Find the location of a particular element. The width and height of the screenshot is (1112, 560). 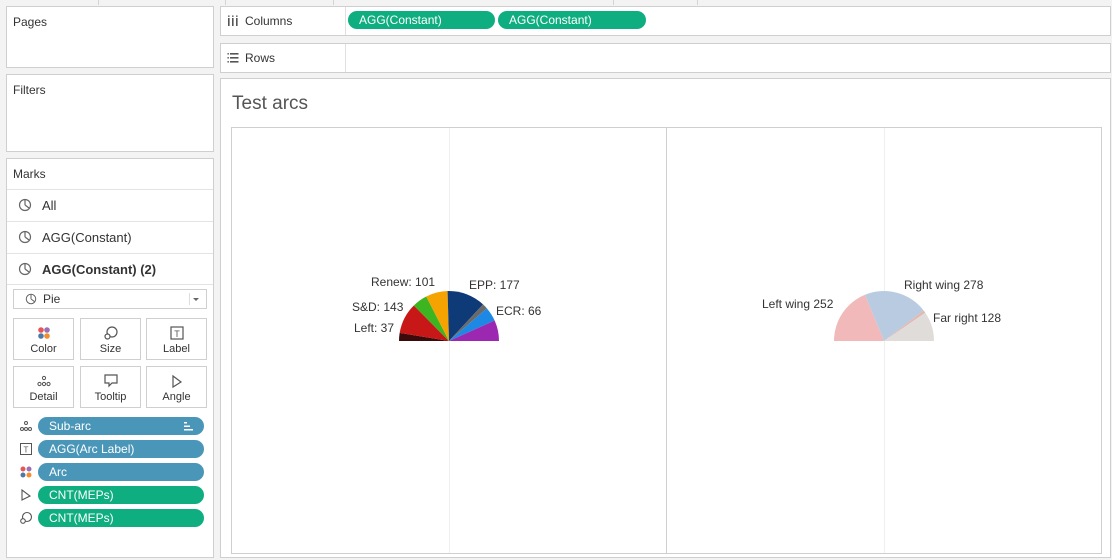

color-button-label: Color is located at coordinates (43, 349).